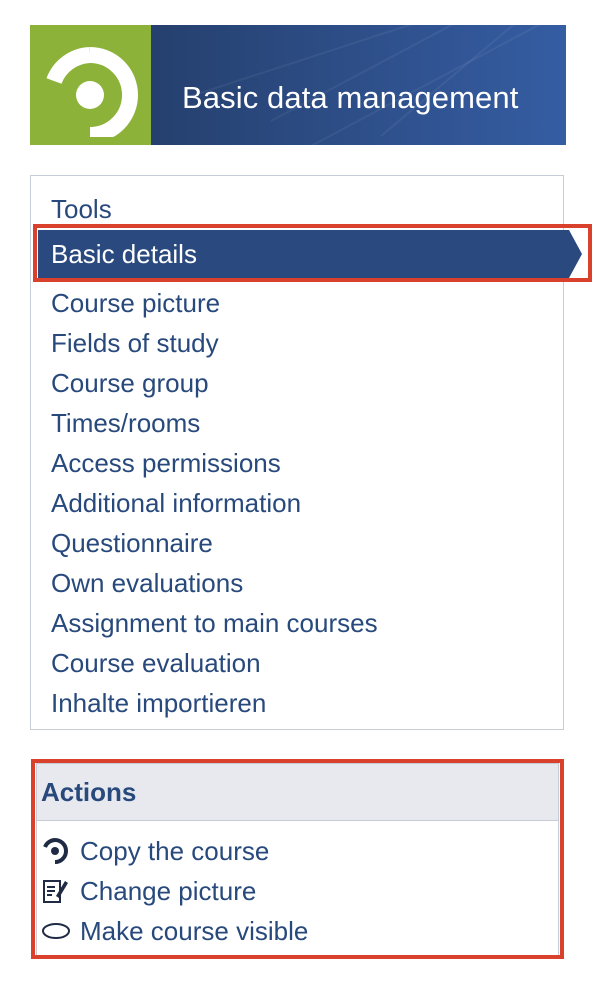 This screenshot has width=597, height=991. What do you see at coordinates (130, 383) in the screenshot?
I see `nav-item-course-group: Course group` at bounding box center [130, 383].